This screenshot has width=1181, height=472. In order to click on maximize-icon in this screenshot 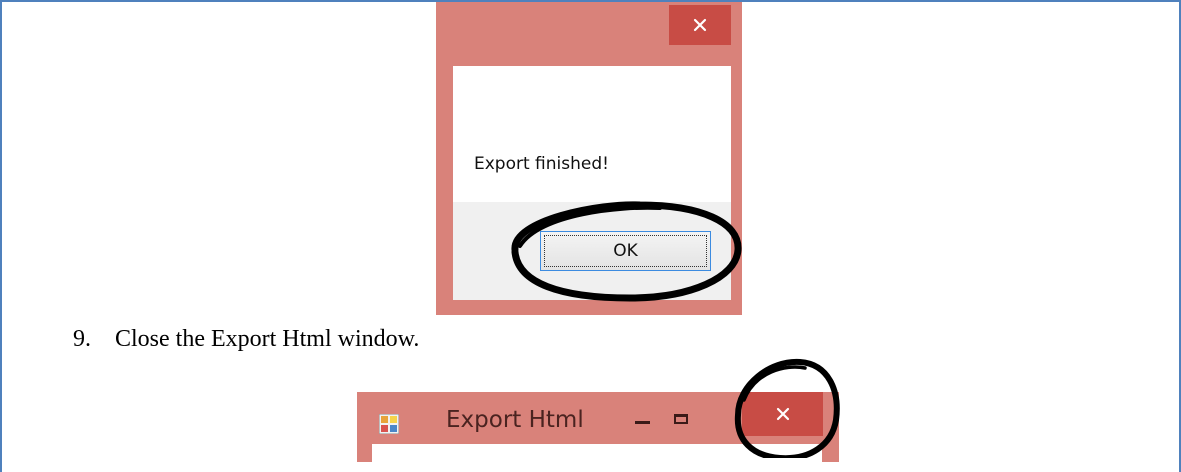, I will do `click(681, 419)`.